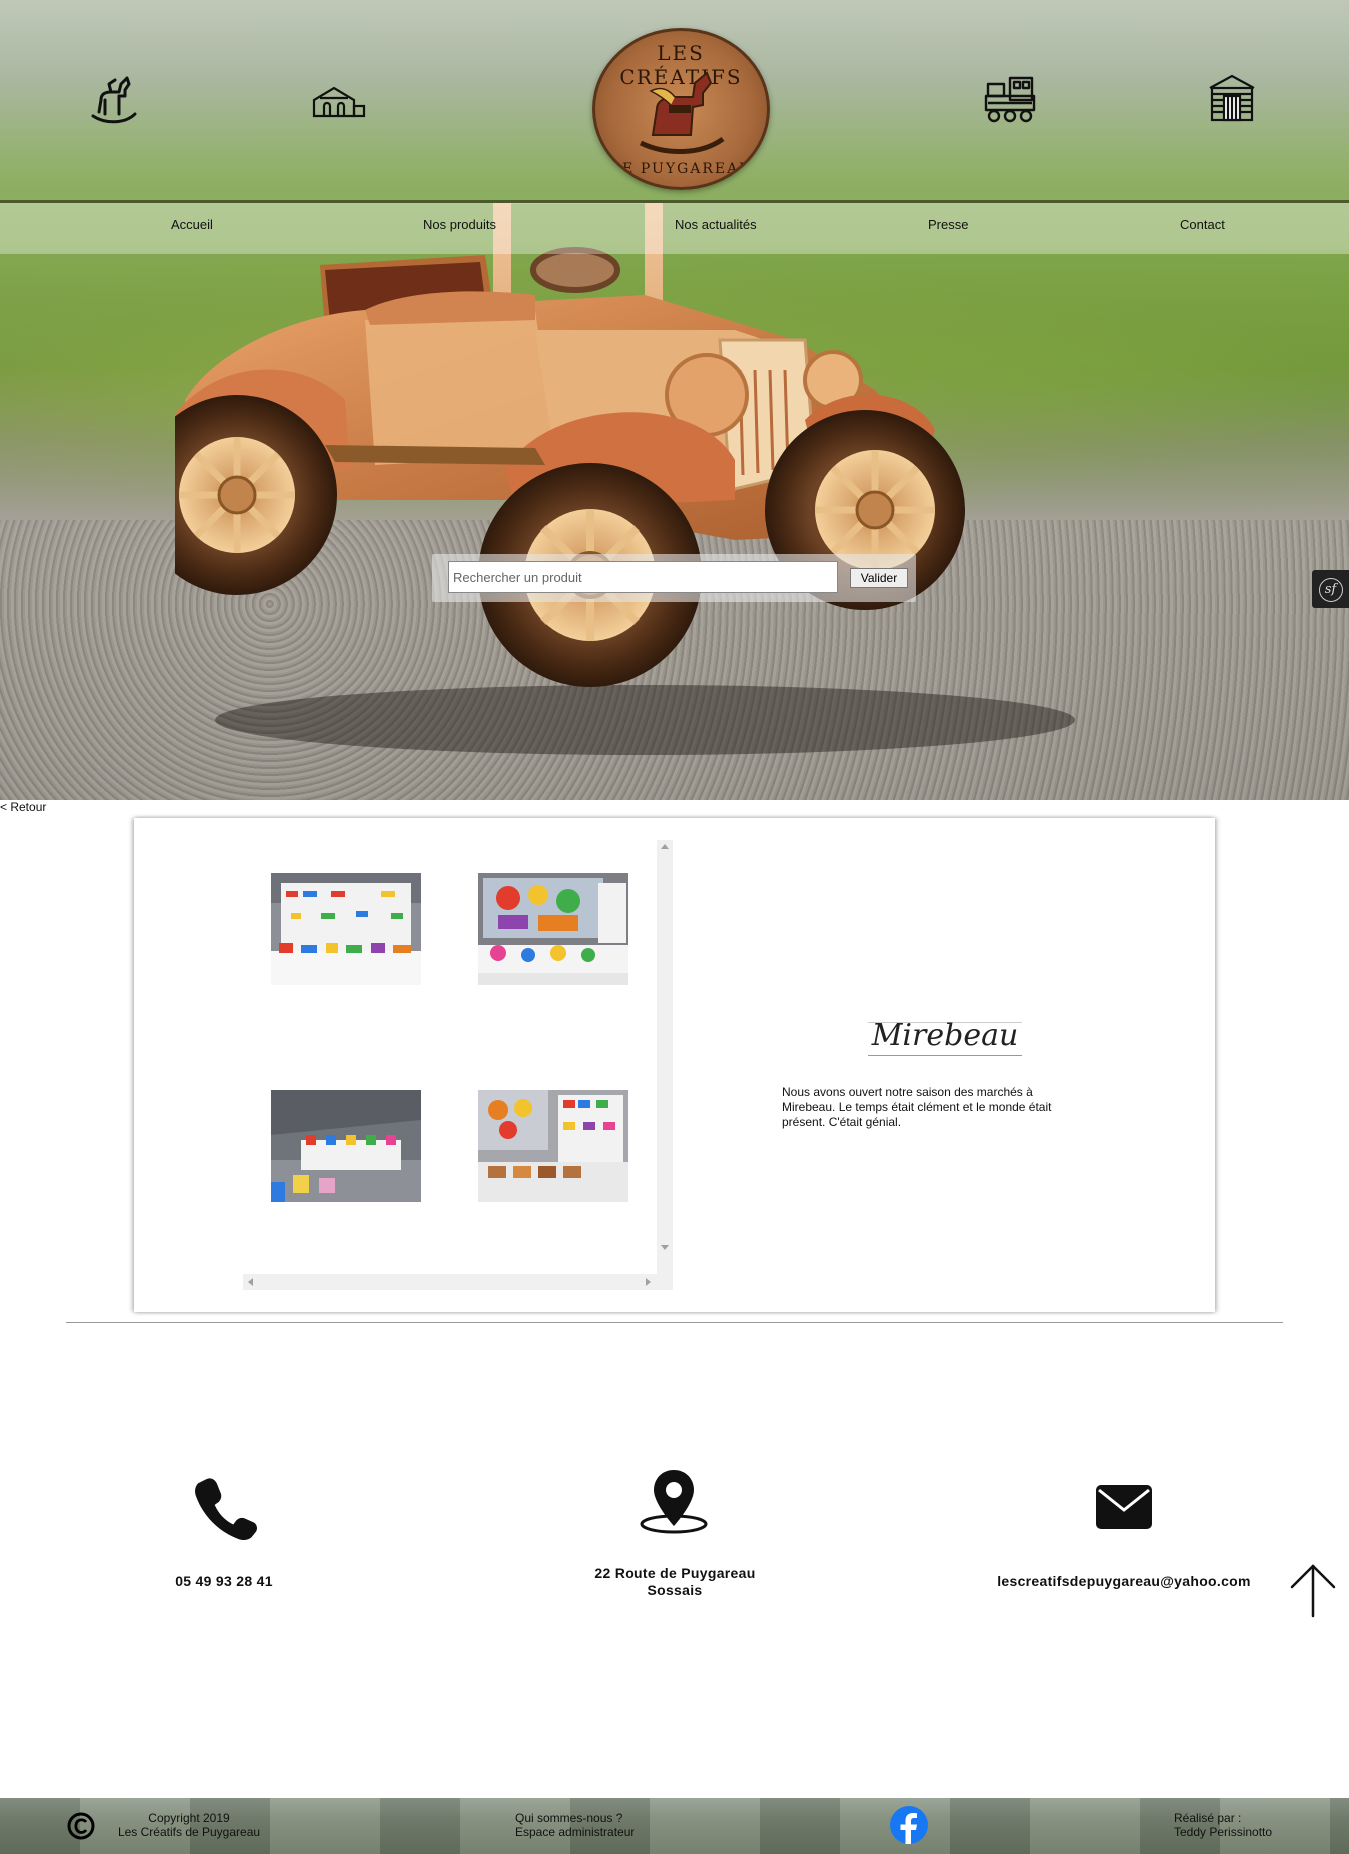  I want to click on footer-copyright: Copyright 2019 Les Créatifs de Puygareau, so click(189, 1825).